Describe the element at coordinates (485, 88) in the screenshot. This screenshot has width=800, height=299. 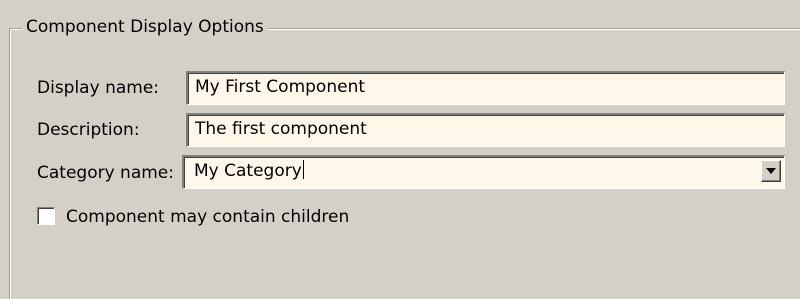
I see `display-name-field: My First Component` at that location.